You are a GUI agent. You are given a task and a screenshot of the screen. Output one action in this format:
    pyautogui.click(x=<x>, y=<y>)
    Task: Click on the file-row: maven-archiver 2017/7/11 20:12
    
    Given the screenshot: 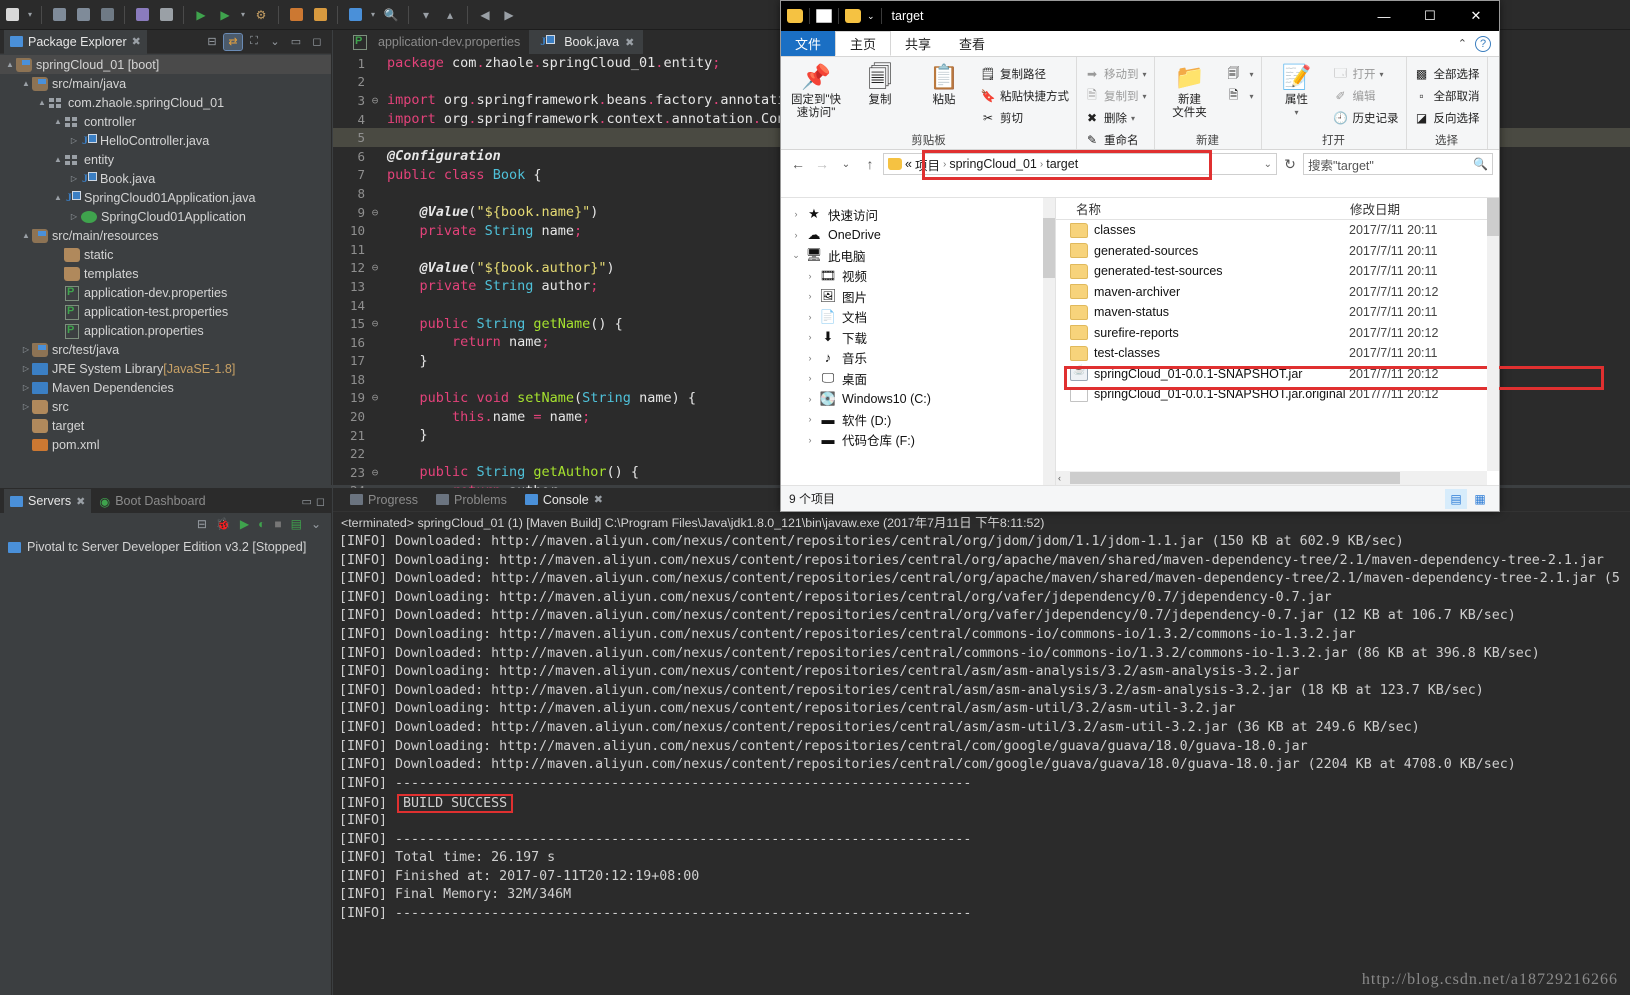 What is the action you would take?
    pyautogui.click(x=1277, y=292)
    